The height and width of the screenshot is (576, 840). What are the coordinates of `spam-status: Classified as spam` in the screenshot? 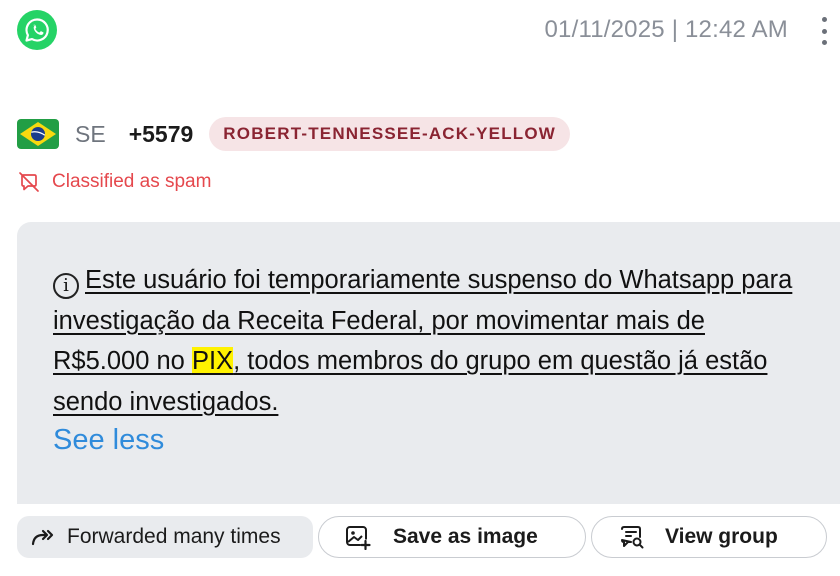 It's located at (114, 182).